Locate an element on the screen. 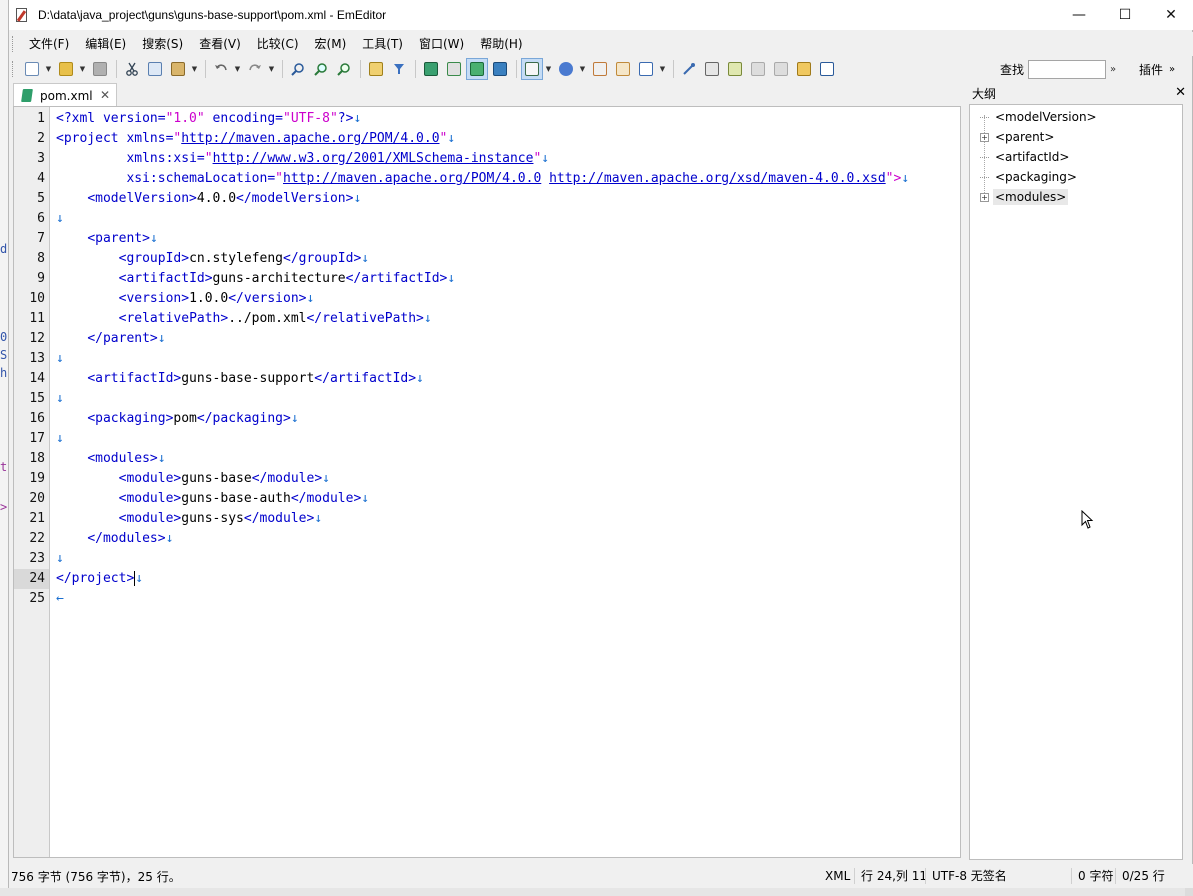 The image size is (1193, 896). macro-sort-icon is located at coordinates (758, 69).